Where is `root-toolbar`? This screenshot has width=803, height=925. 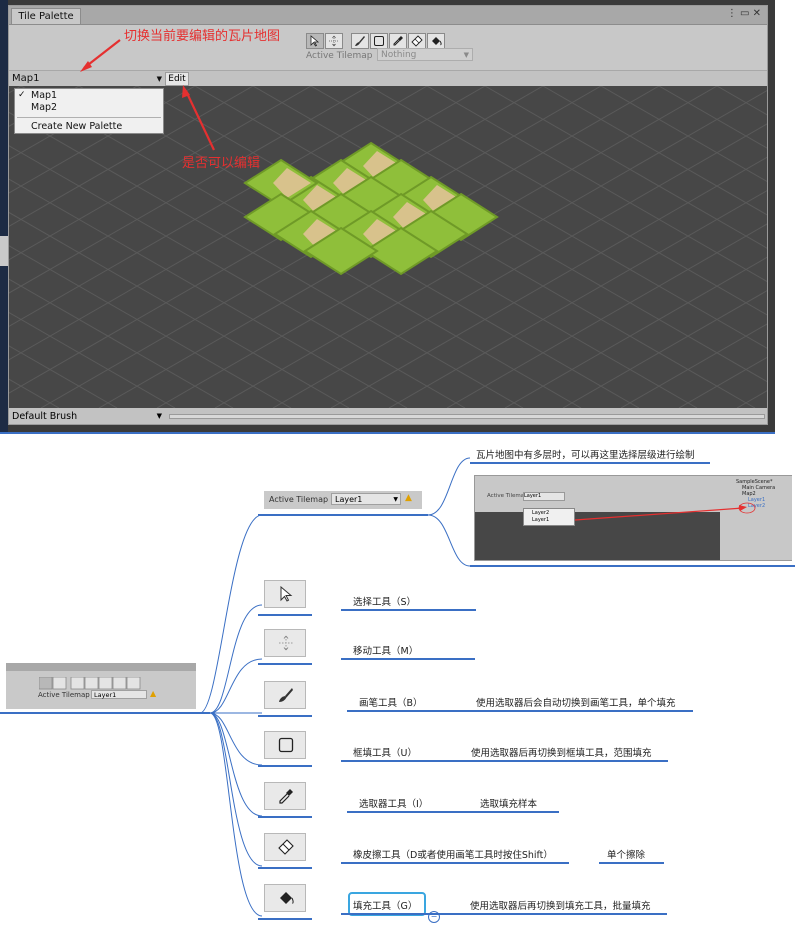 root-toolbar is located at coordinates (96, 682).